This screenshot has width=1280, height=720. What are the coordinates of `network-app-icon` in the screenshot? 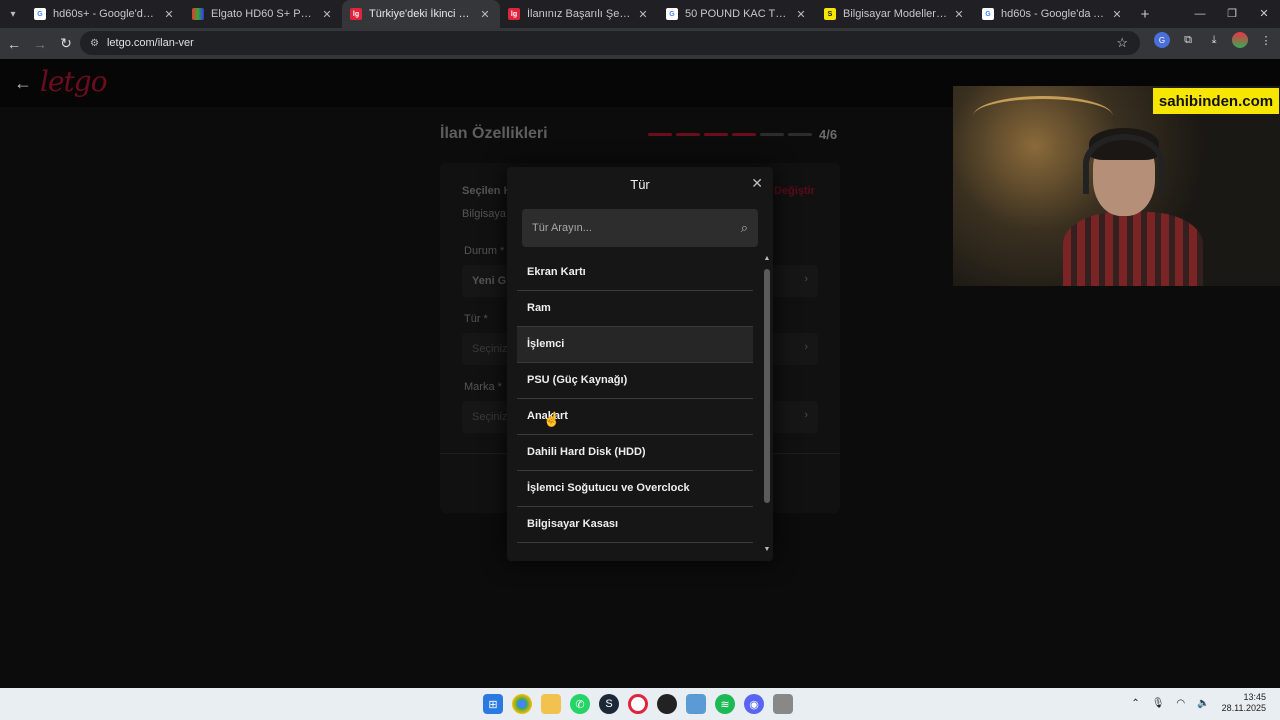 It's located at (696, 704).